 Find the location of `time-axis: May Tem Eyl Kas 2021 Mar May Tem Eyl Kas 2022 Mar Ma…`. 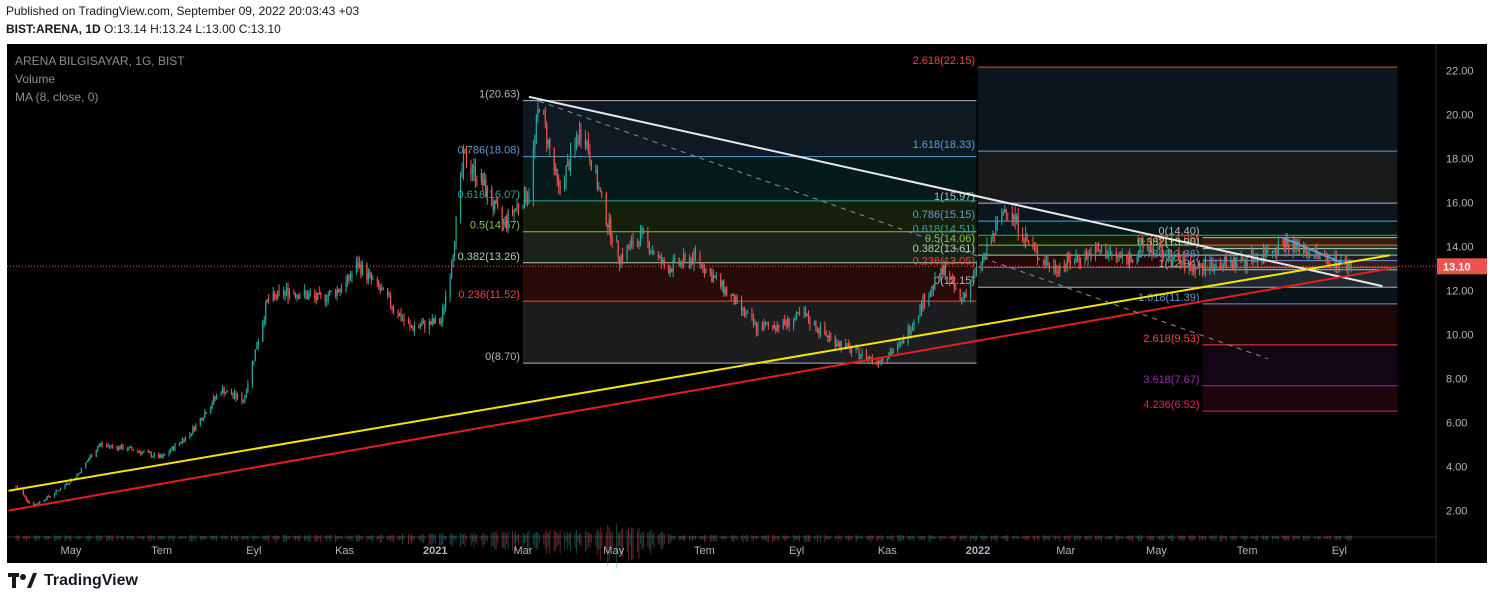

time-axis: May Tem Eyl Kas 2021 Mar May Tem Eyl Kas 2022 Mar Ma… is located at coordinates (704, 551).